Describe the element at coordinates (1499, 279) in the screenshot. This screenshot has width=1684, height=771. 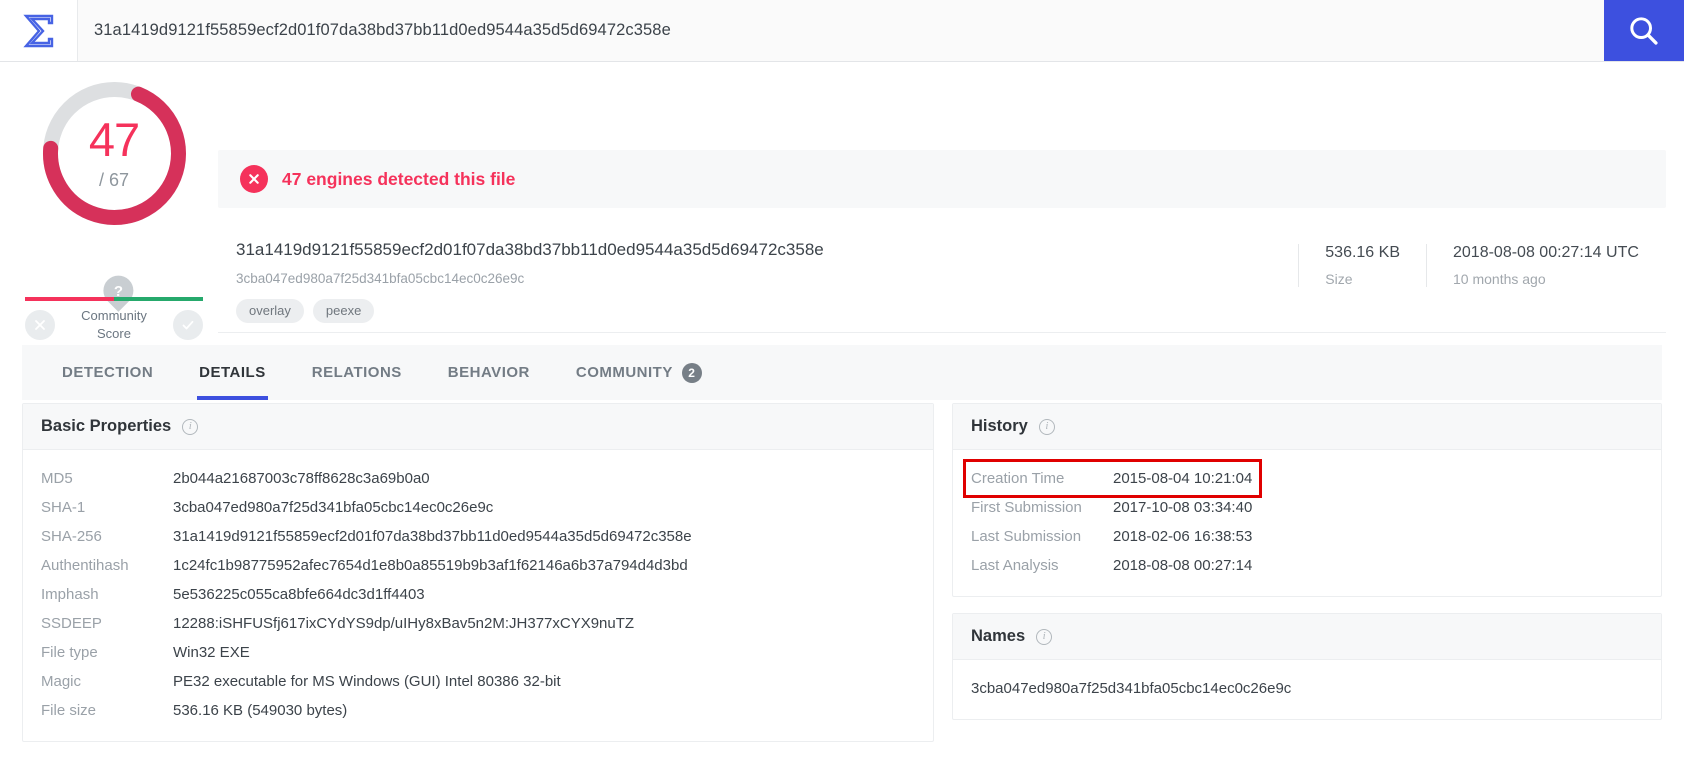
I see `file-analysis-relative: 10 months ago` at that location.